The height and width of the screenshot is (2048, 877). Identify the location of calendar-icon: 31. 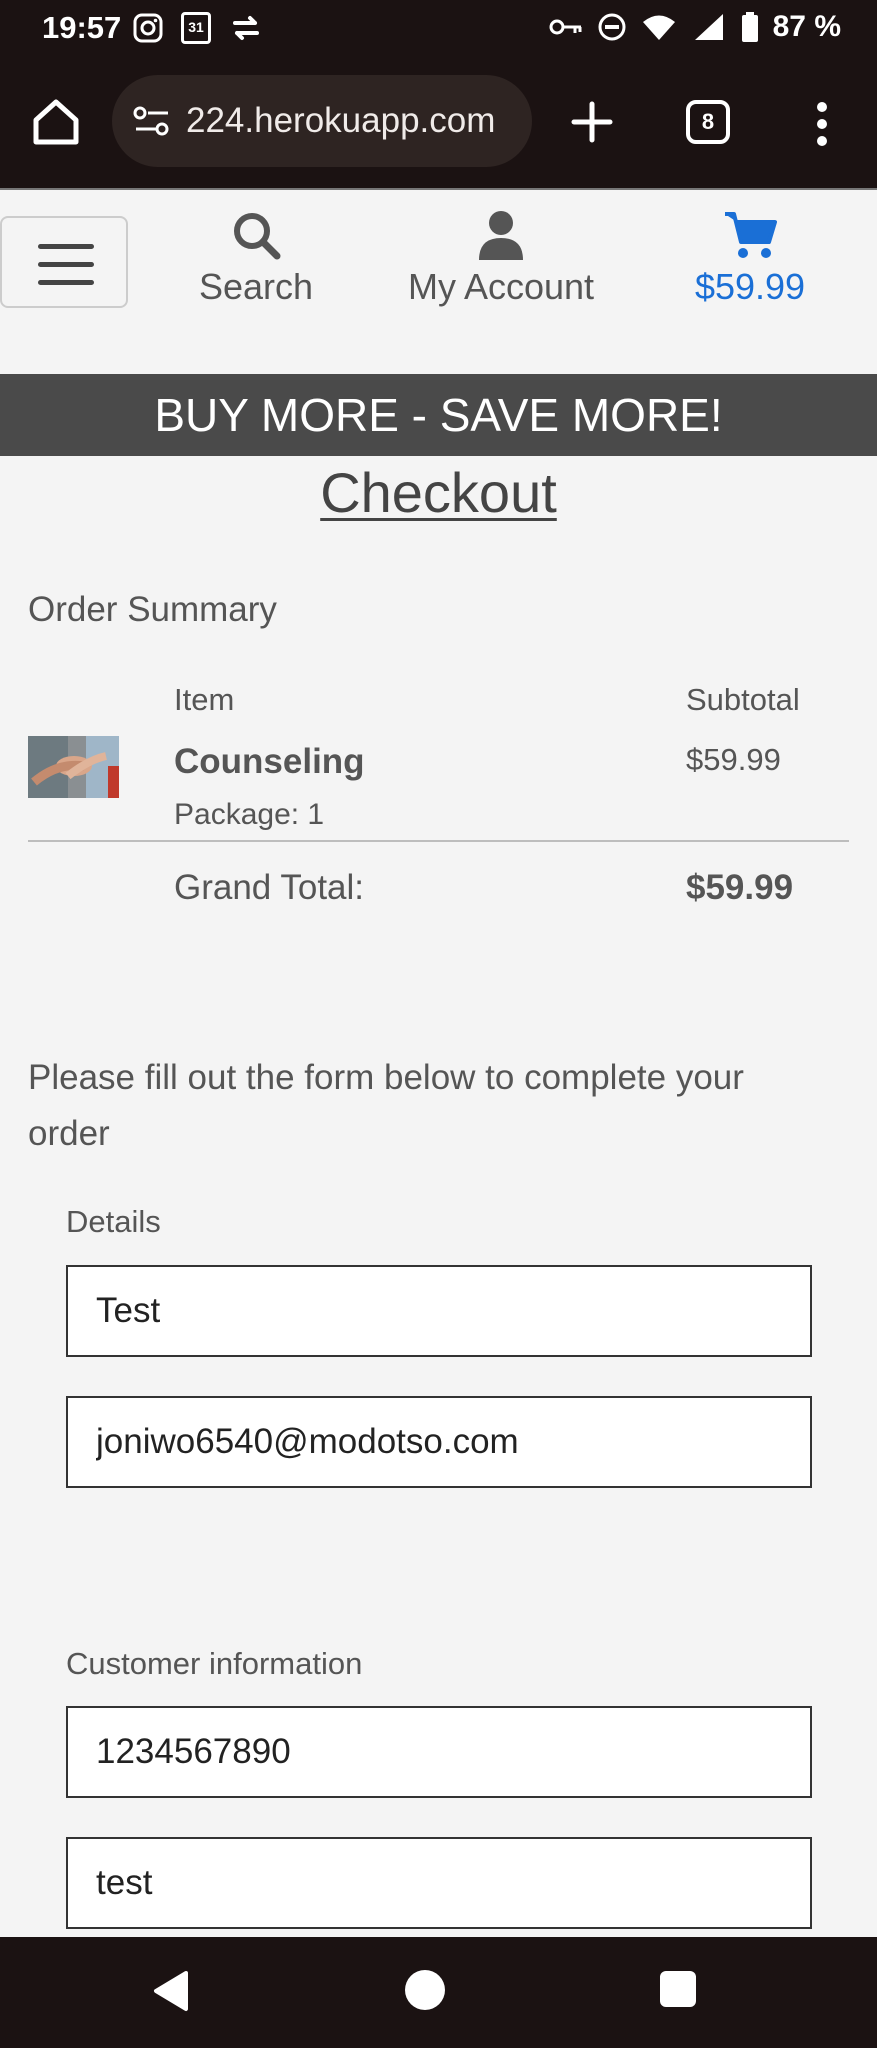
(196, 28).